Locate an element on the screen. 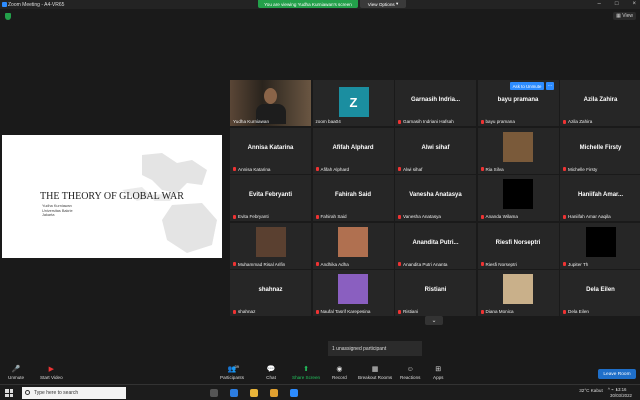  participant-tile: Alwi sihaf Alwi sihaf is located at coordinates (435, 150).